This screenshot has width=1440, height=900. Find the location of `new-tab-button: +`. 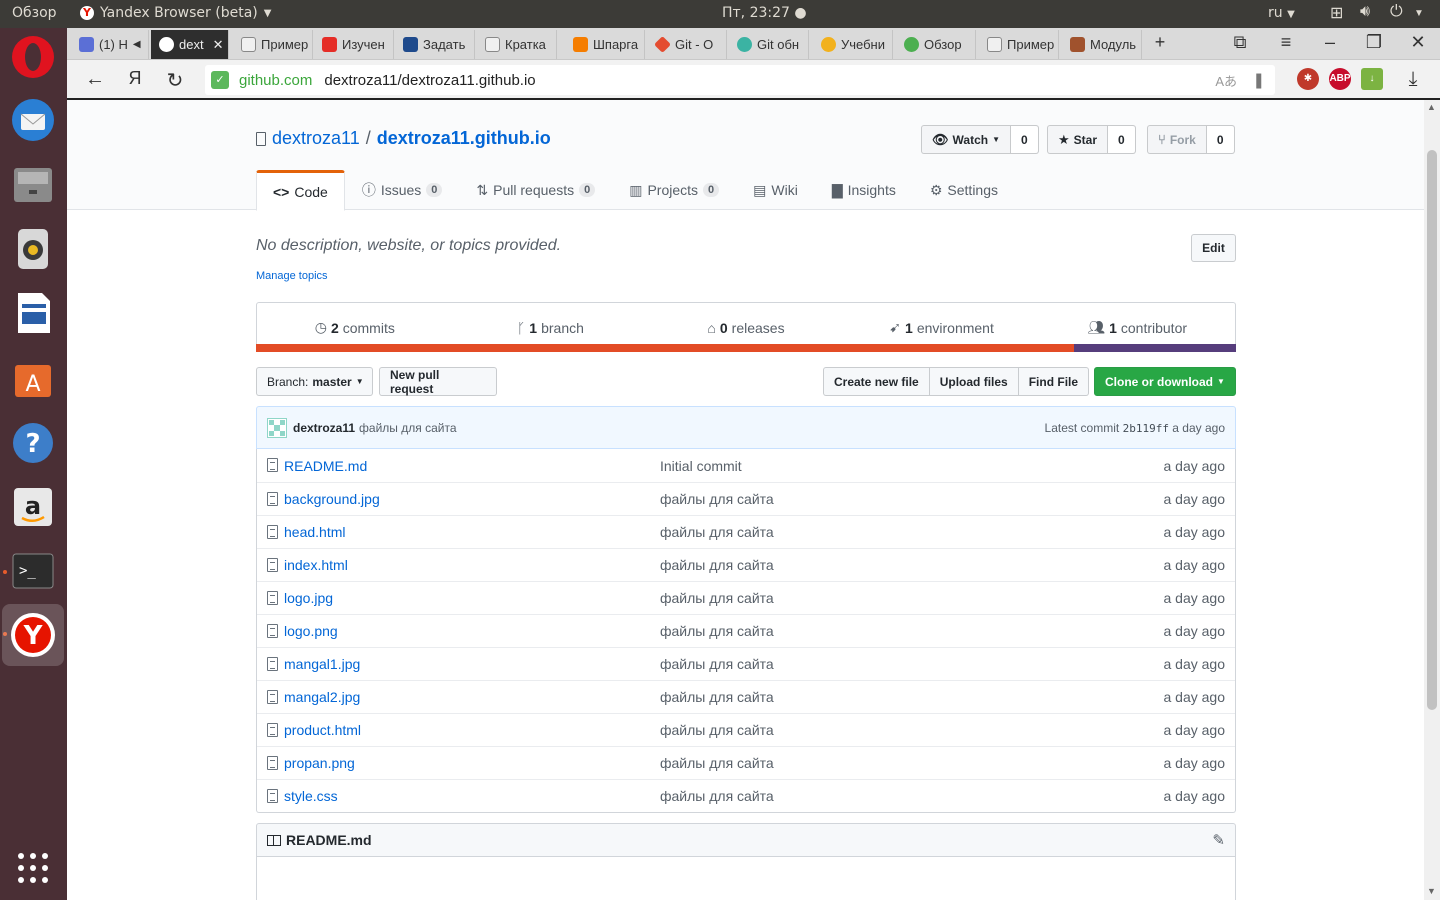

new-tab-button: + is located at coordinates (1160, 42).